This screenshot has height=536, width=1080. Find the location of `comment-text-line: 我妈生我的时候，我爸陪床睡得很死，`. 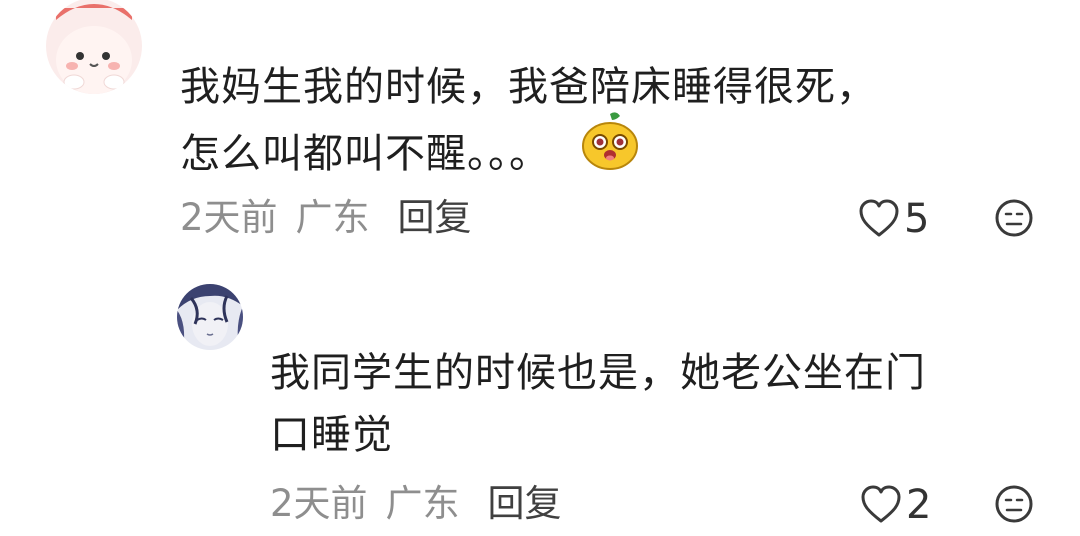

comment-text-line: 我妈生我的时候，我爸陪床睡得很死， is located at coordinates (528, 87).